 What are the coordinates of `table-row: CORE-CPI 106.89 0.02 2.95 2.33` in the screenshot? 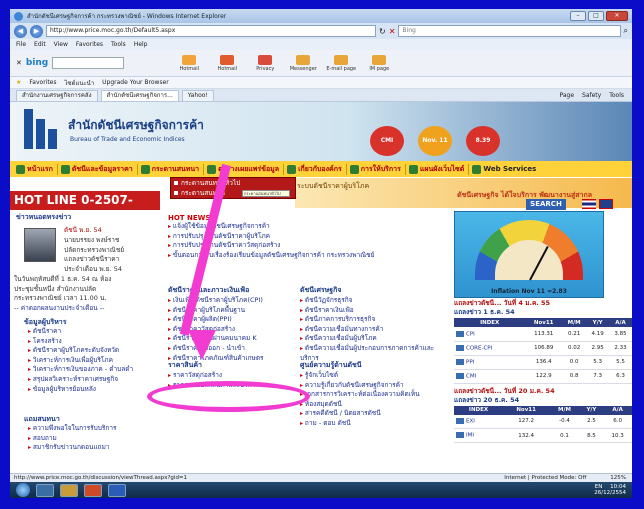 It's located at (543, 348).